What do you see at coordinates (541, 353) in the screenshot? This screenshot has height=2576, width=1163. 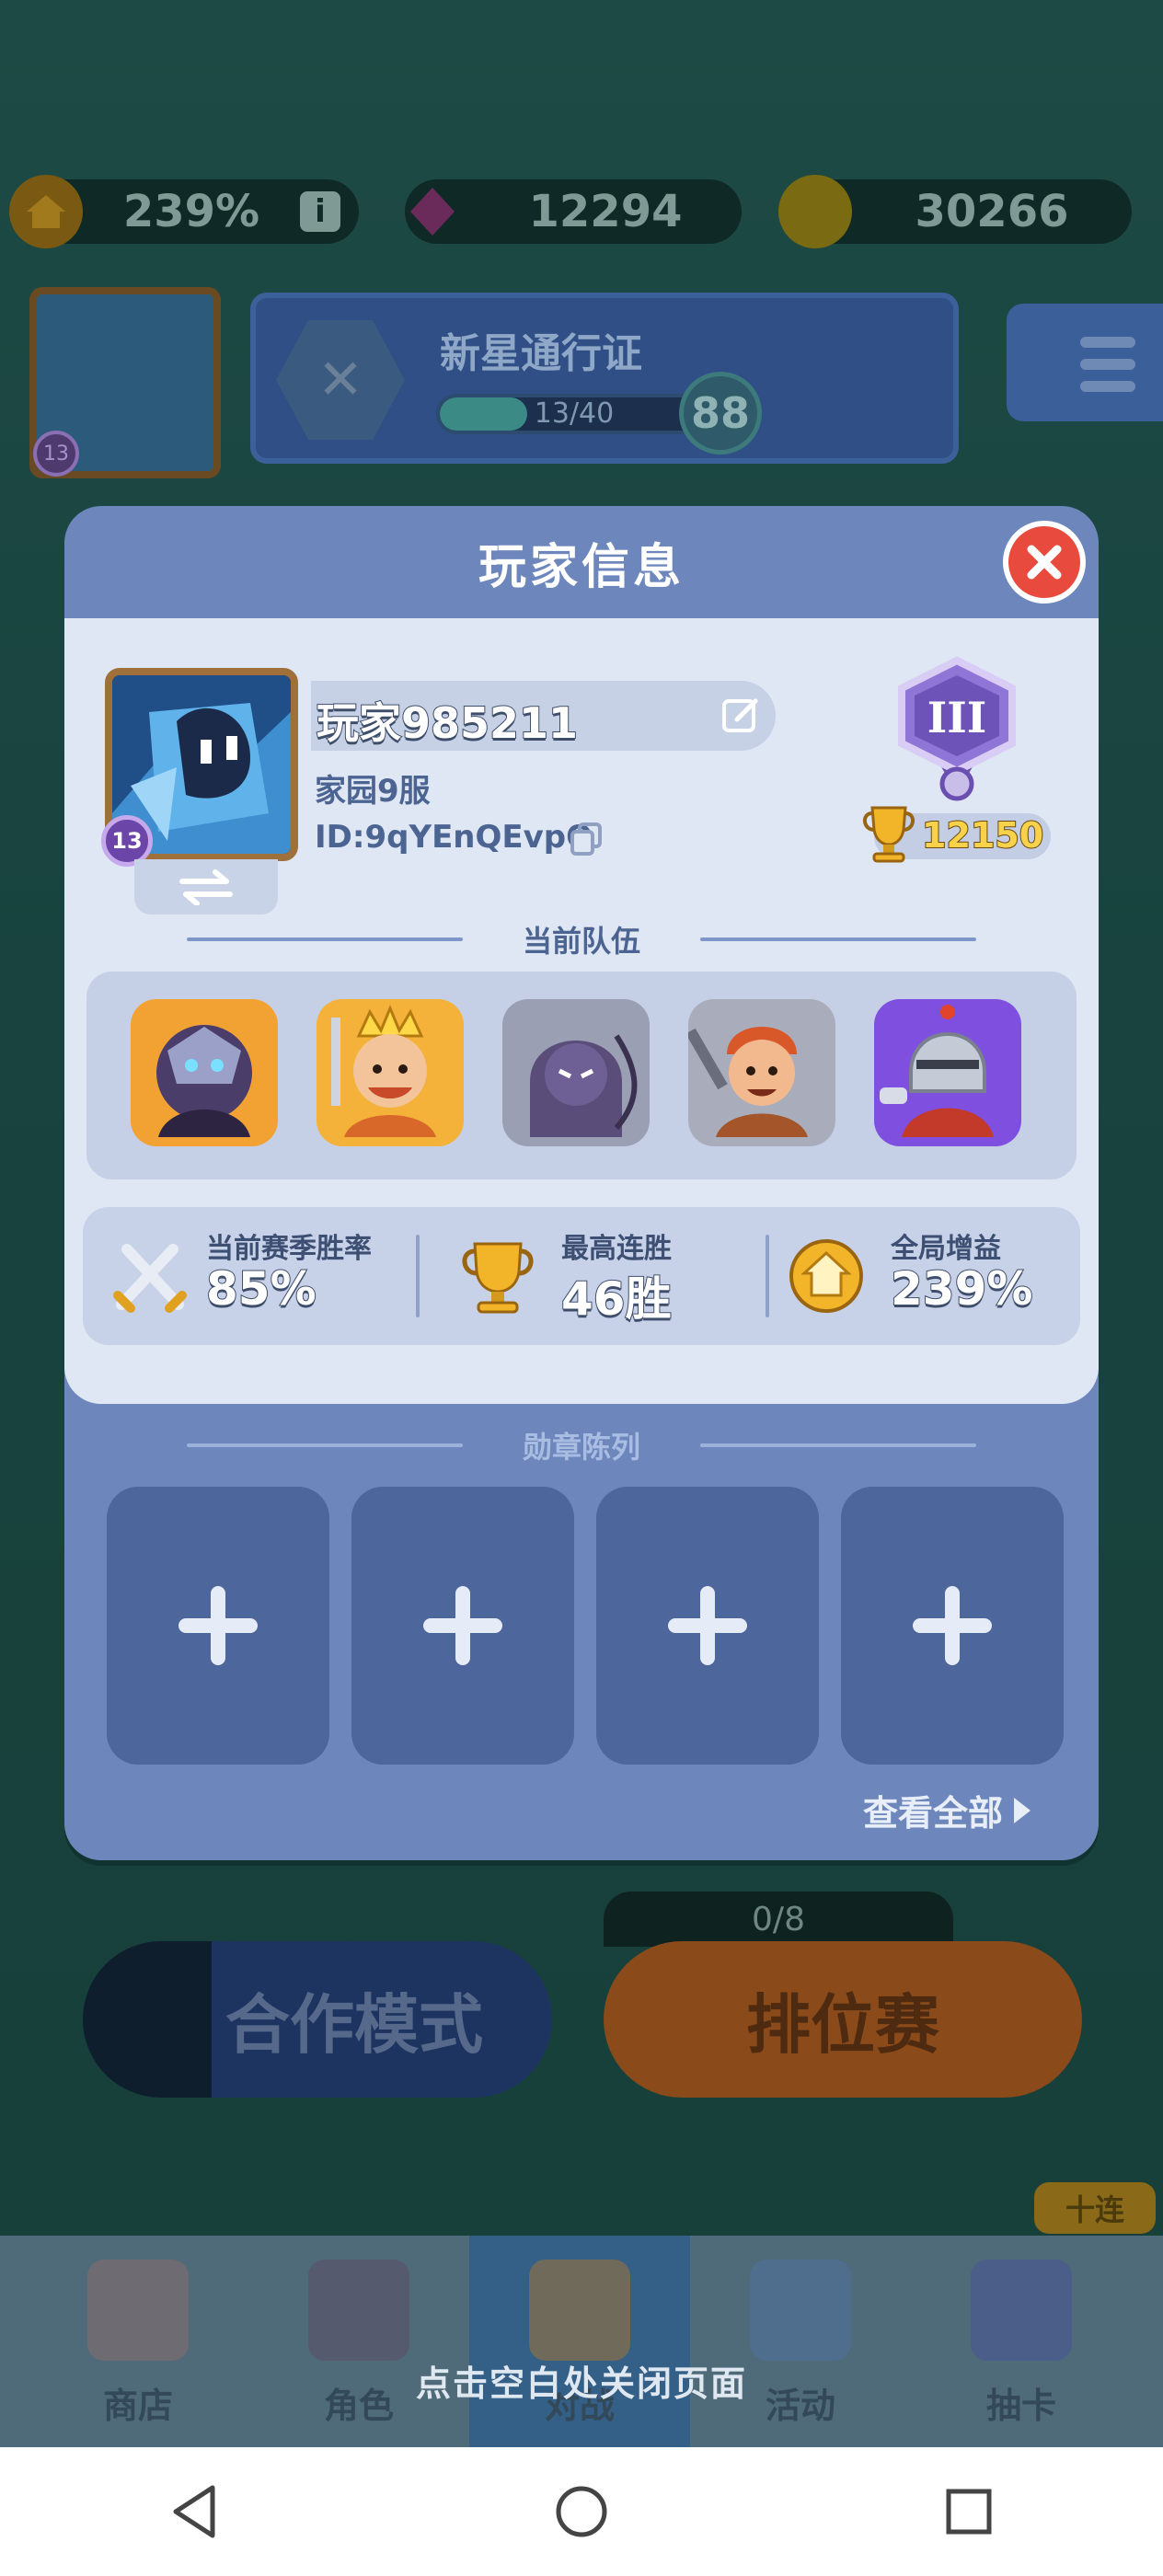 I see `pass-title: 新星通行证` at bounding box center [541, 353].